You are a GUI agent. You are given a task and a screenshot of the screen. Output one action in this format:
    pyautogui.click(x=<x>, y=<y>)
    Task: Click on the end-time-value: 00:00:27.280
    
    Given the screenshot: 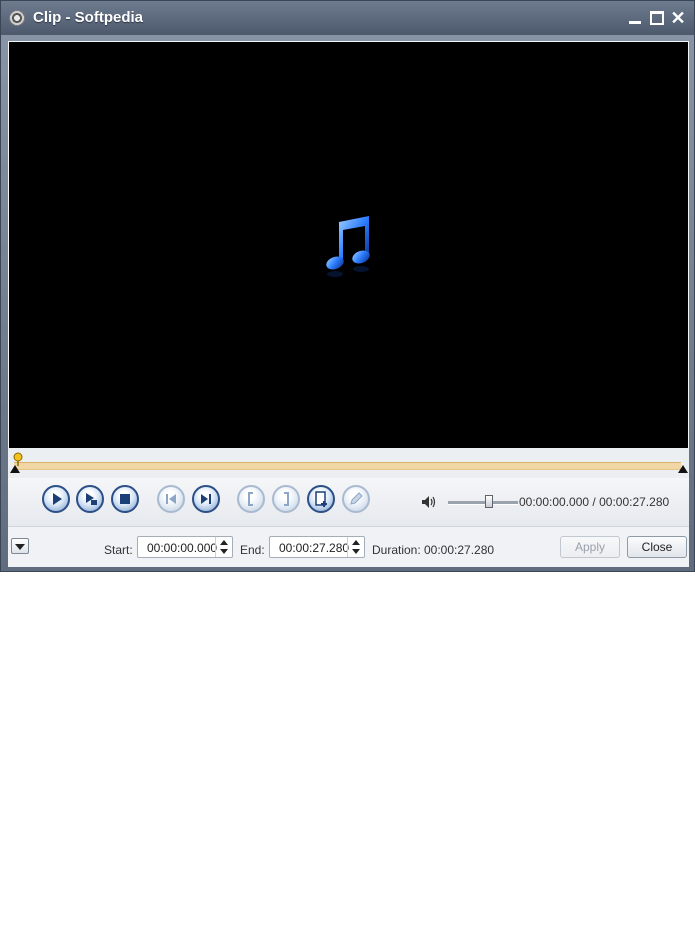 What is the action you would take?
    pyautogui.click(x=314, y=548)
    